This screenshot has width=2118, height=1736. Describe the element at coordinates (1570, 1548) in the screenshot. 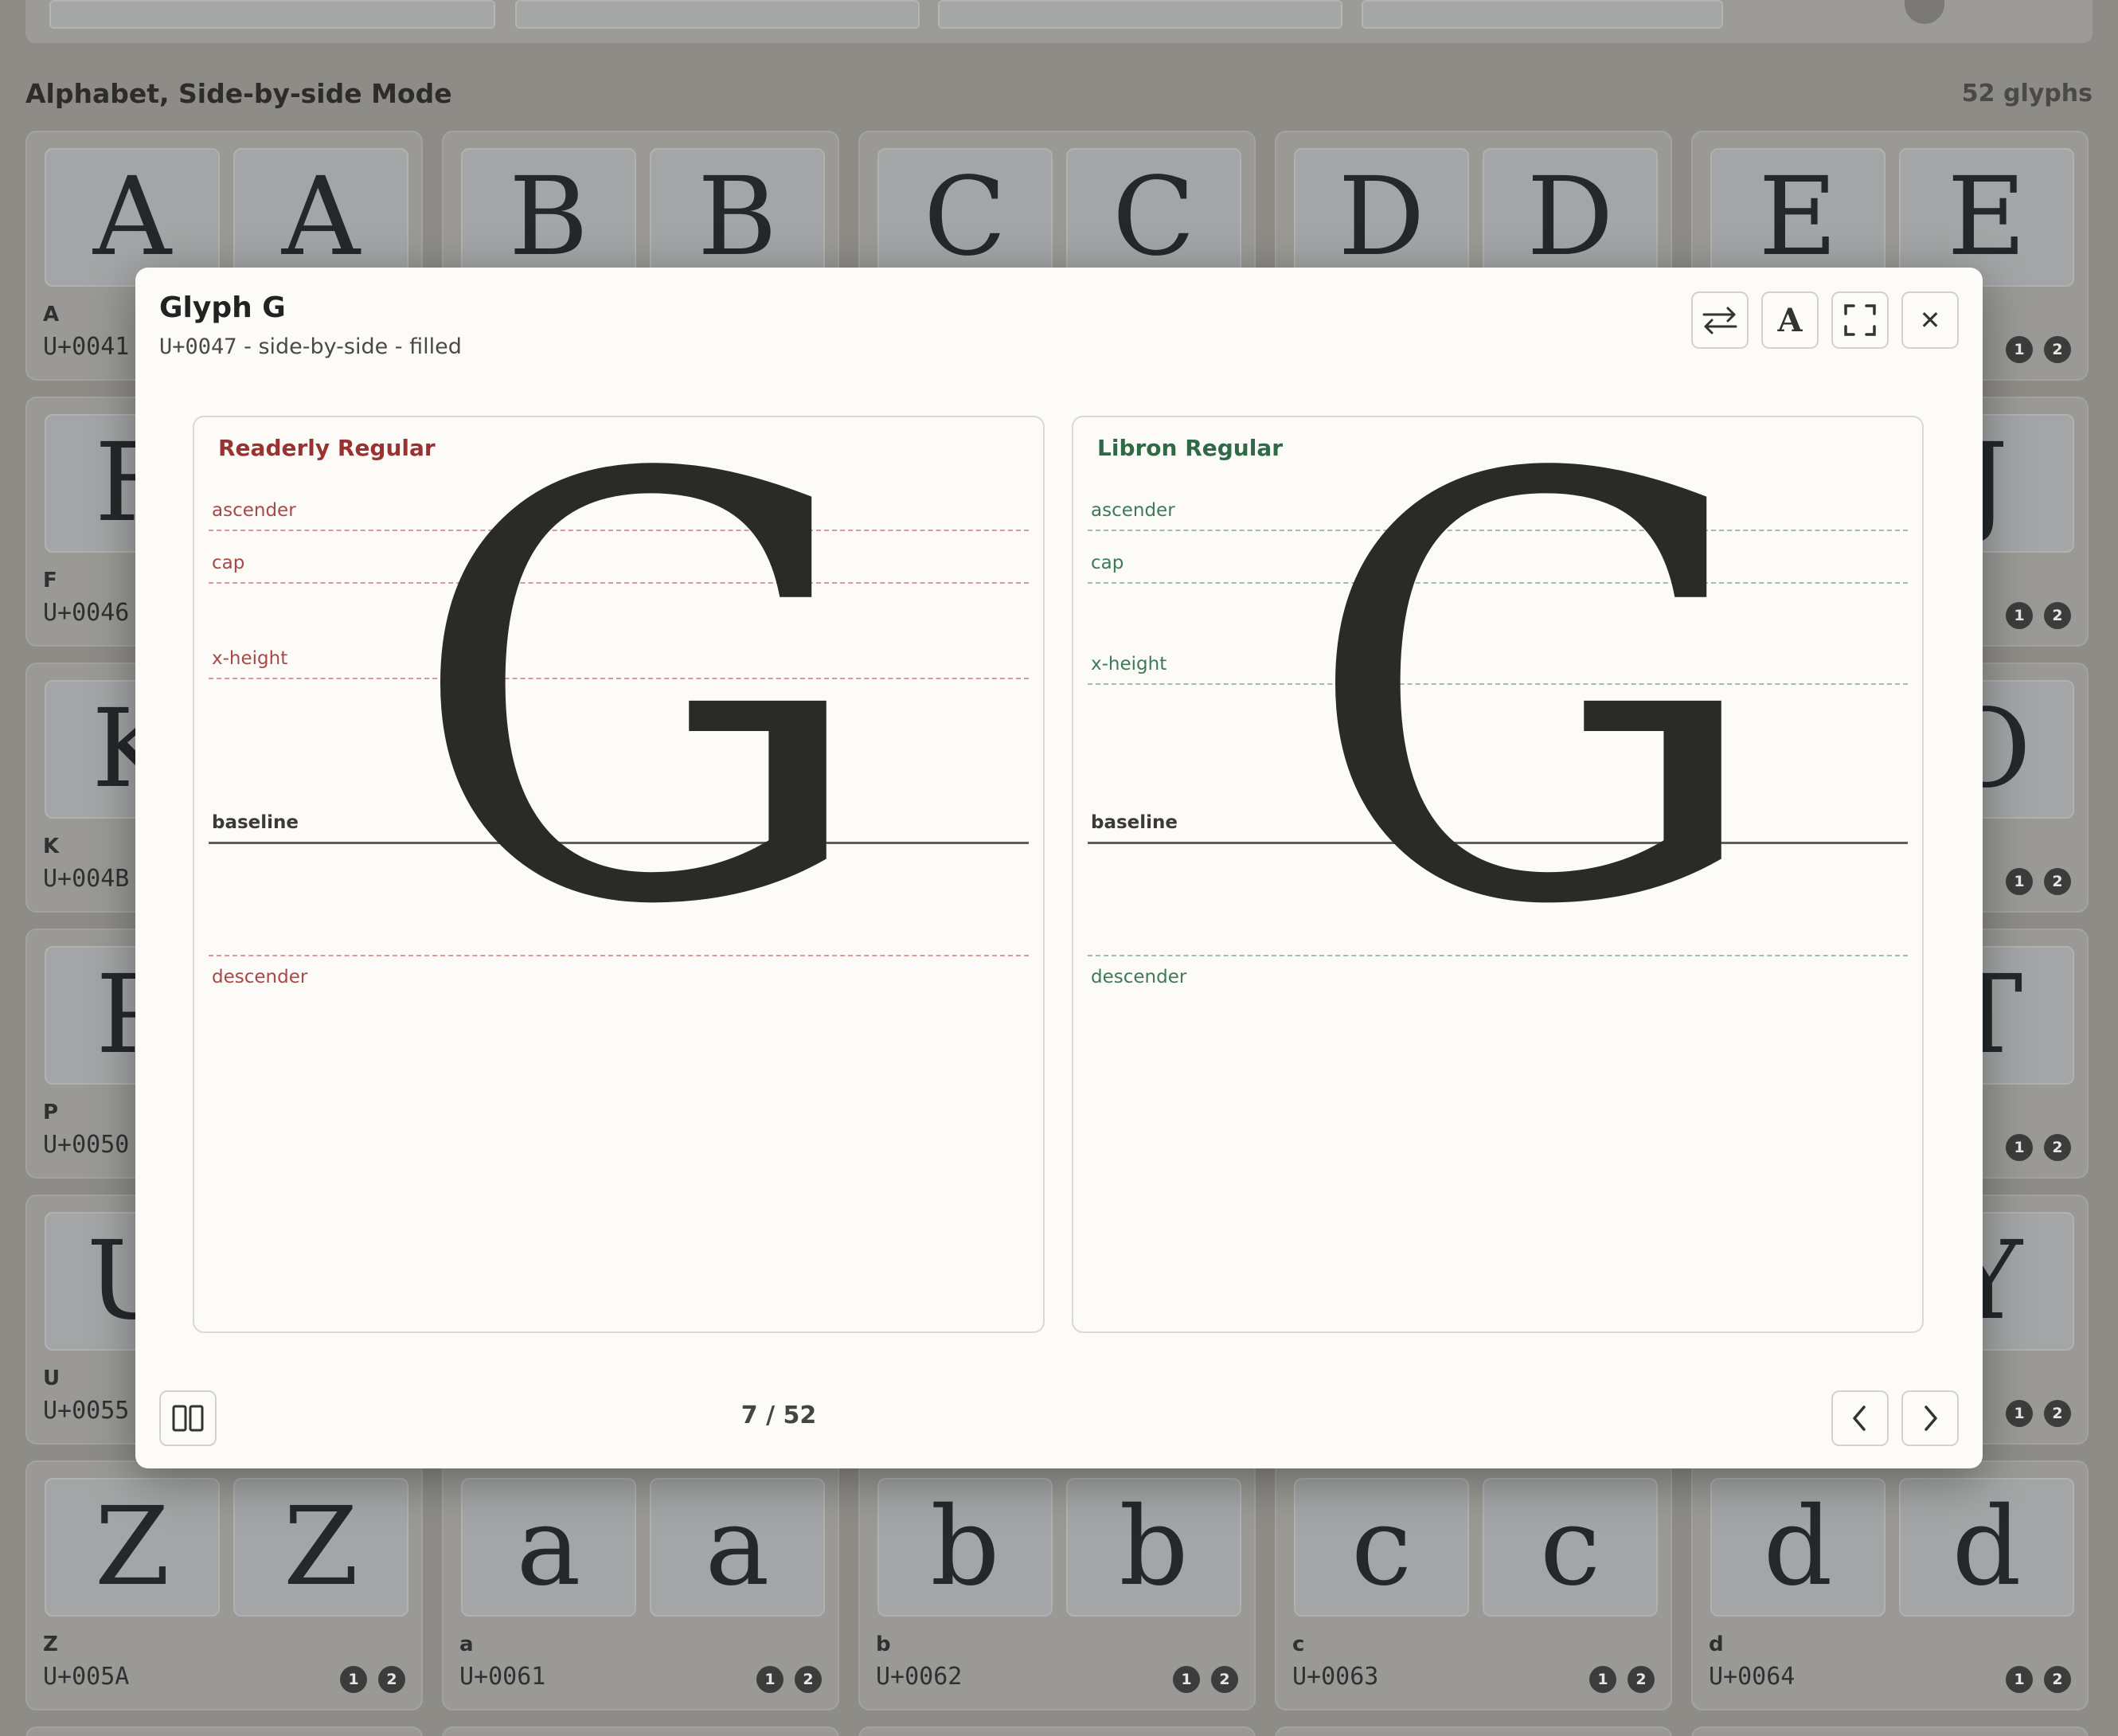

I see `glyph-preview-font-2: c` at that location.